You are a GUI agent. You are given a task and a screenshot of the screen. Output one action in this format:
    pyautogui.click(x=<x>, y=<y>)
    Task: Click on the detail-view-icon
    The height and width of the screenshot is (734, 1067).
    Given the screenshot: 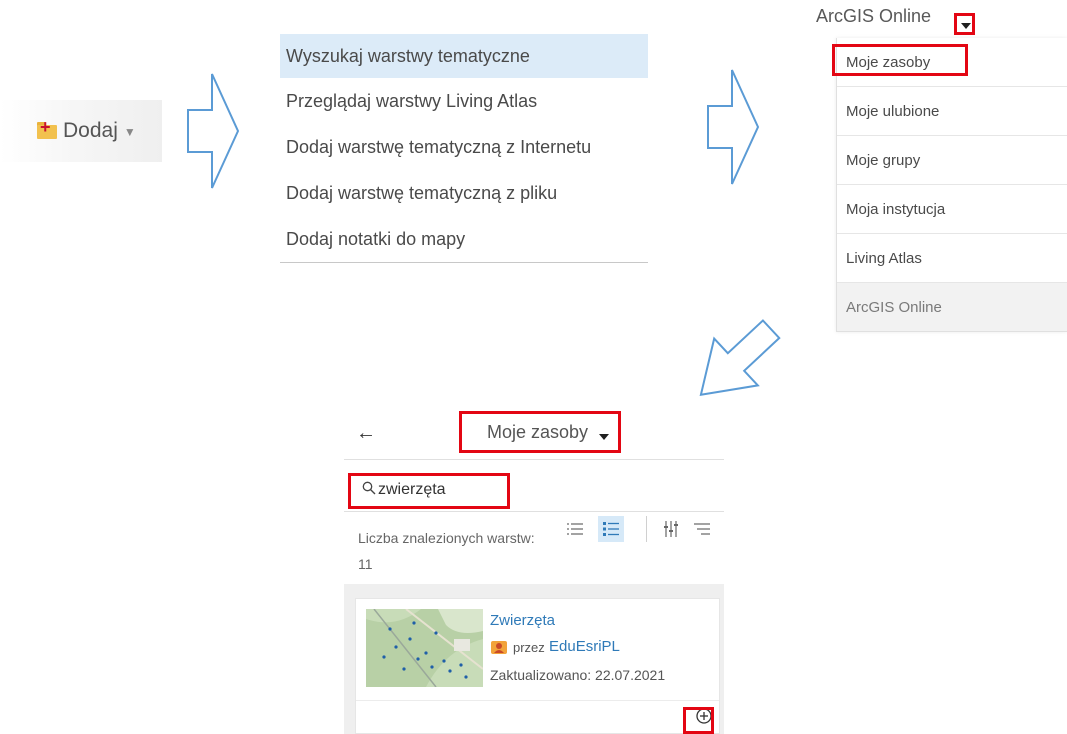 What is the action you would take?
    pyautogui.click(x=611, y=529)
    